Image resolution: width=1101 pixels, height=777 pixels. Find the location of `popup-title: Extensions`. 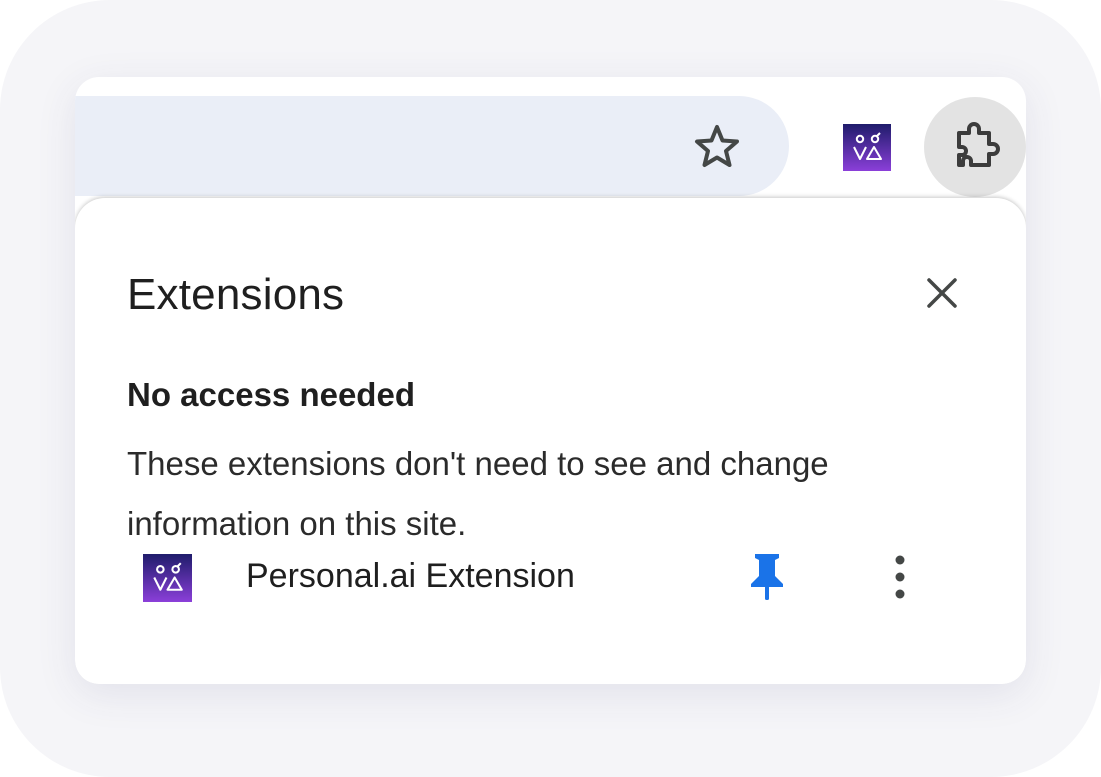

popup-title: Extensions is located at coordinates (236, 294).